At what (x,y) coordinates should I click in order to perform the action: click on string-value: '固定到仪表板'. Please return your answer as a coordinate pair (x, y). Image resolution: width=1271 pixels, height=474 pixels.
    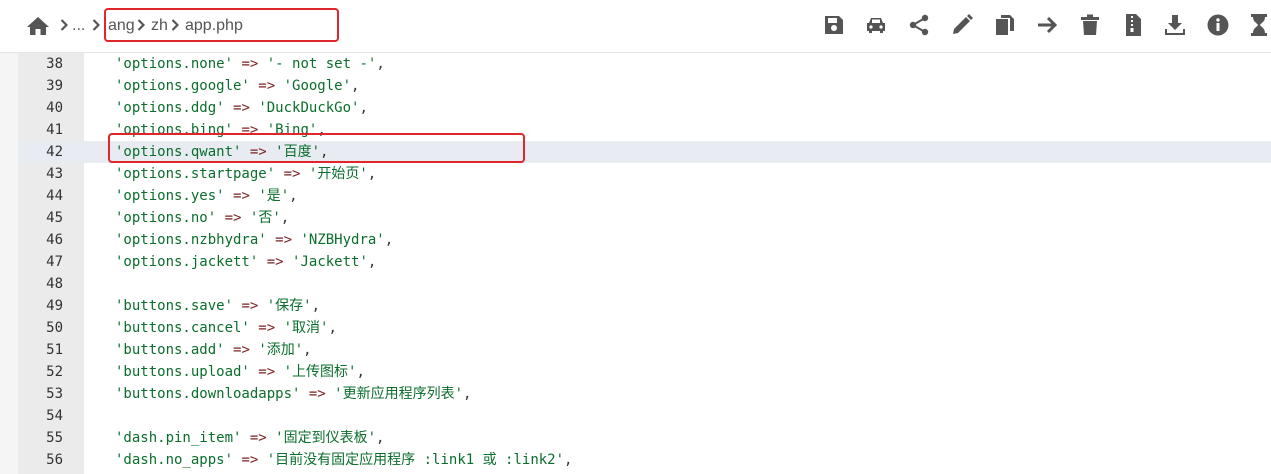
    Looking at the image, I should click on (326, 438).